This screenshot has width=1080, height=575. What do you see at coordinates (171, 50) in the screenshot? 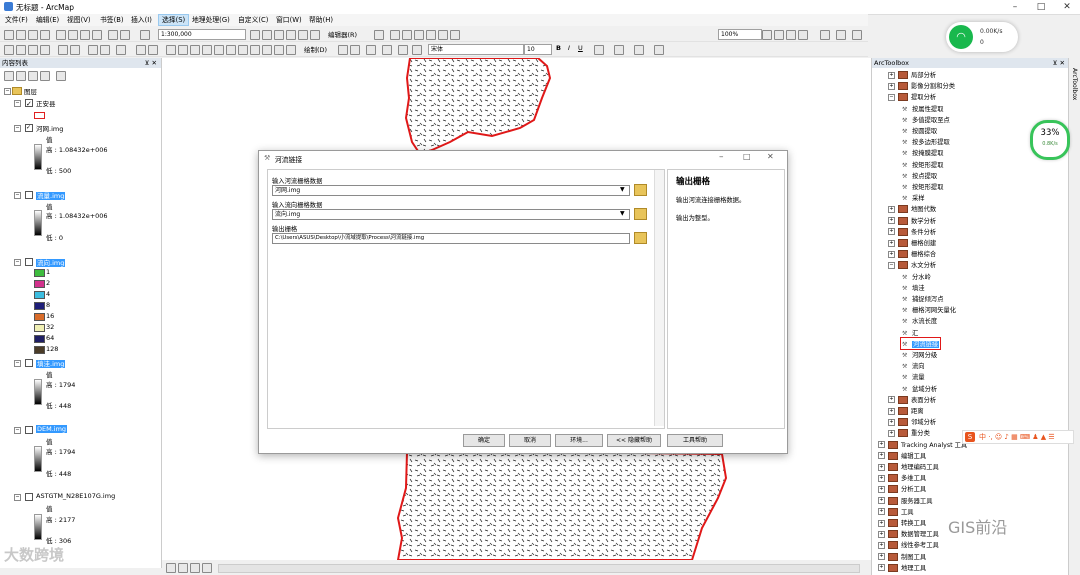
I see `identify-icon` at bounding box center [171, 50].